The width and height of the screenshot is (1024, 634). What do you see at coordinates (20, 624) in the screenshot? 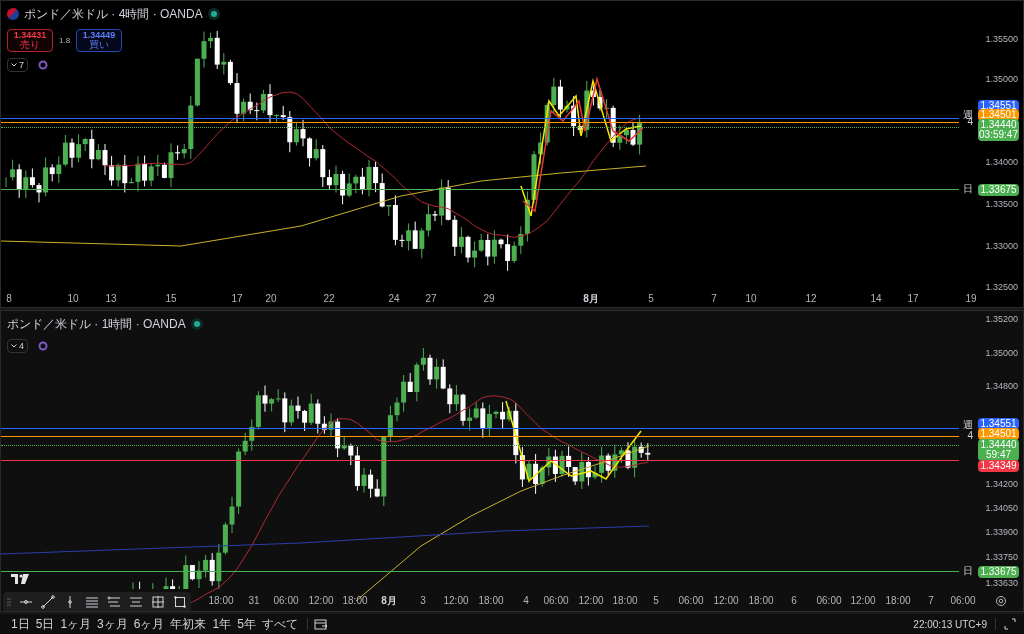
I see `range-button: 1日` at bounding box center [20, 624].